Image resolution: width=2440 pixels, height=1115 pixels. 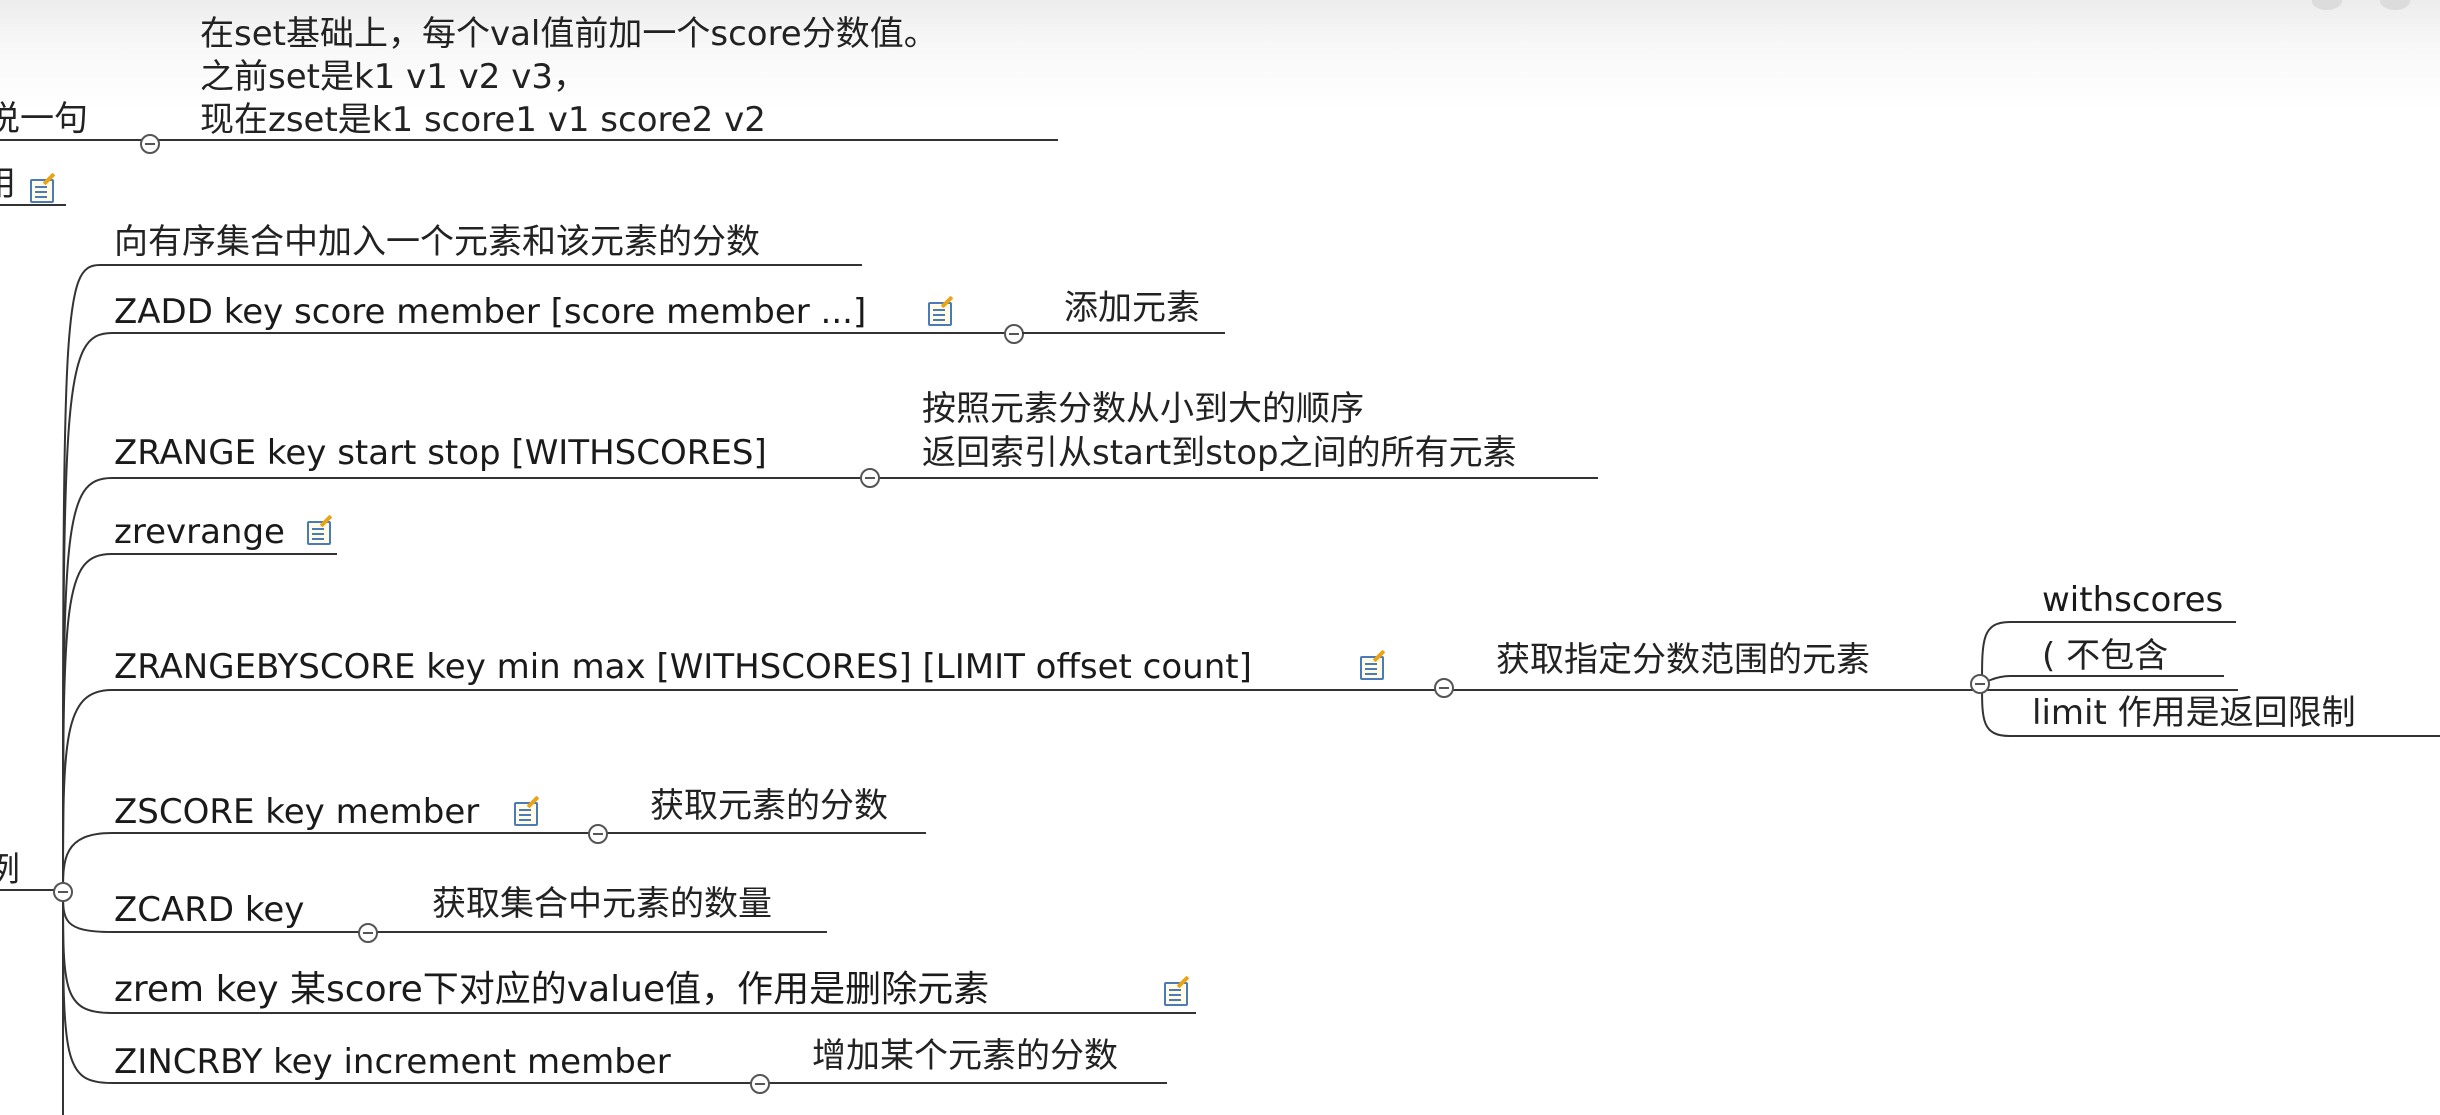 I want to click on branch-zscore: ZSCORE key member, so click(x=296, y=812).